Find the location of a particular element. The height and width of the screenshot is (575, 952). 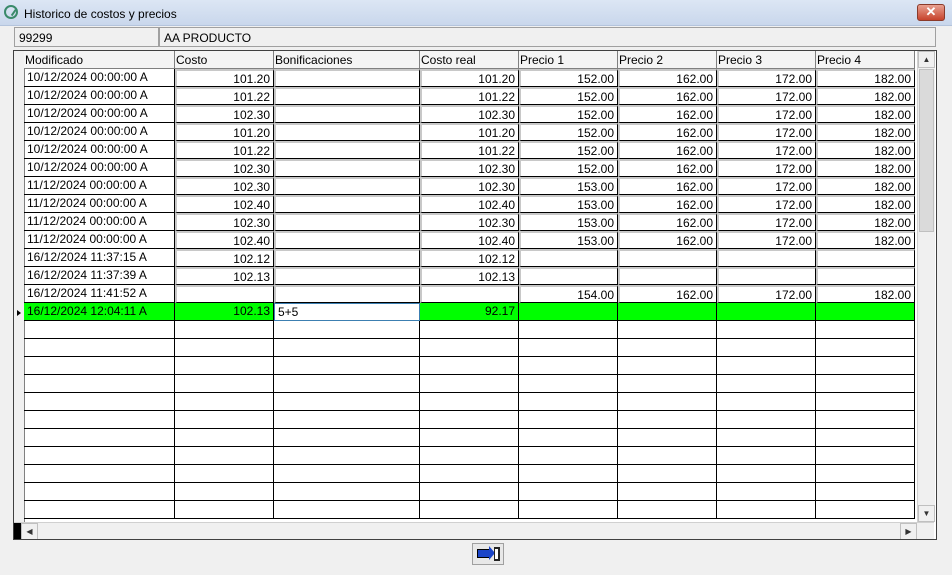

grid-cell: 16/12/2024 11:37:39 A is located at coordinates (99, 276).